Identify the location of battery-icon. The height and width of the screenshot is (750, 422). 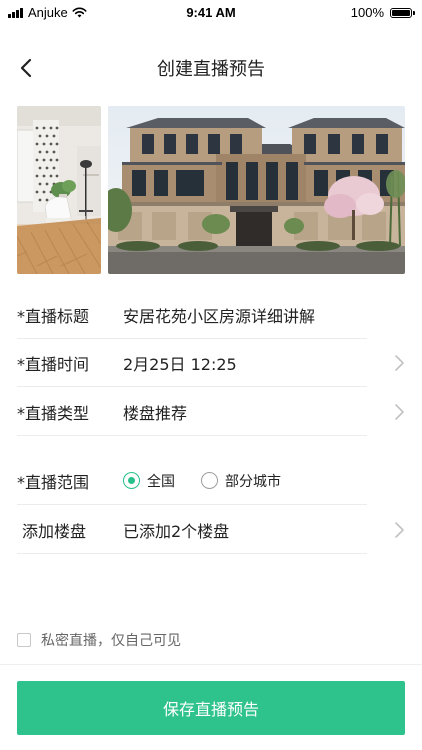
(402, 12).